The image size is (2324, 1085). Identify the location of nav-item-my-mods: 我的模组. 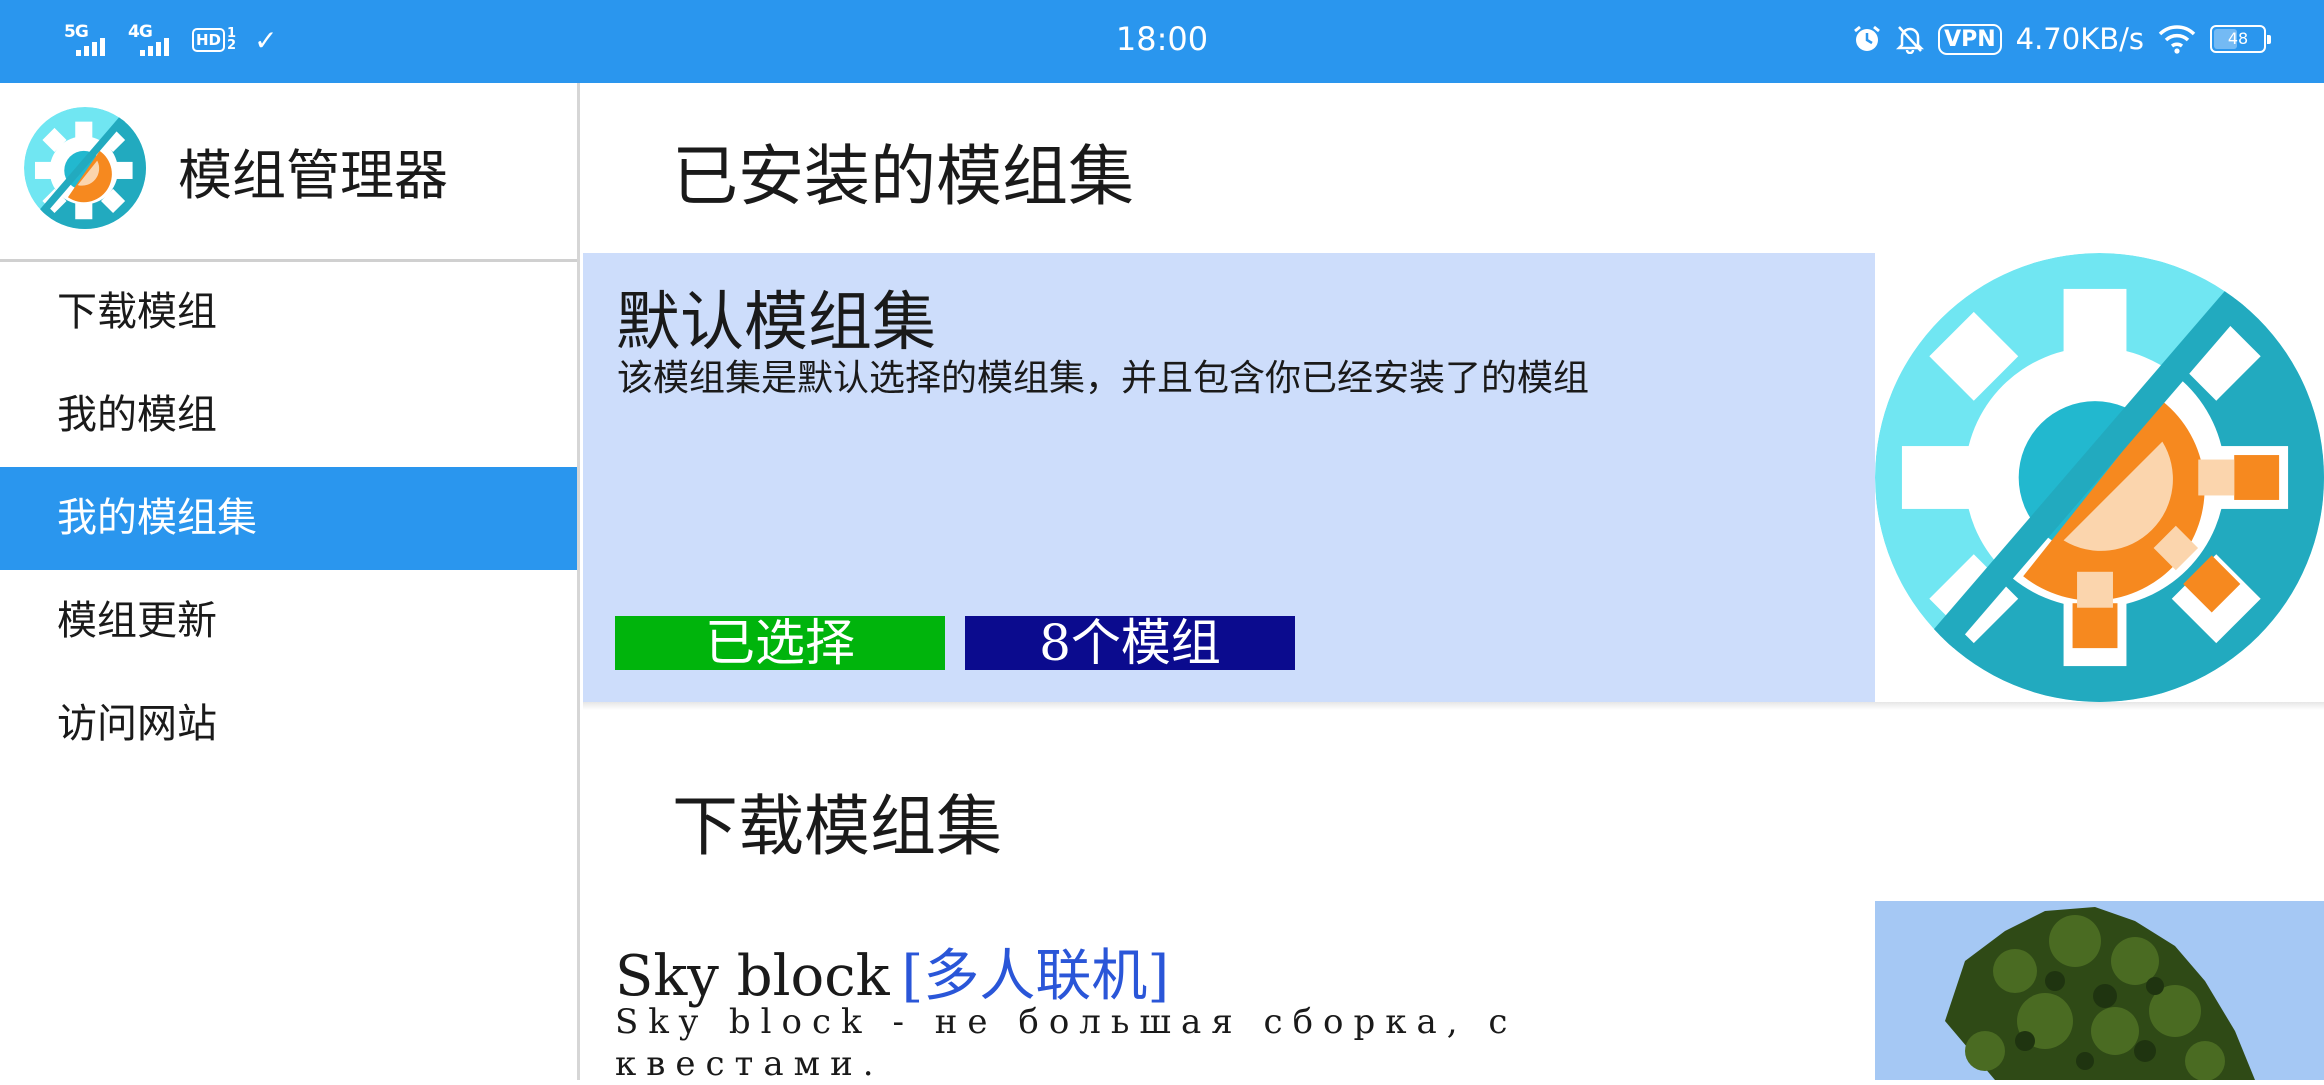
(288, 415).